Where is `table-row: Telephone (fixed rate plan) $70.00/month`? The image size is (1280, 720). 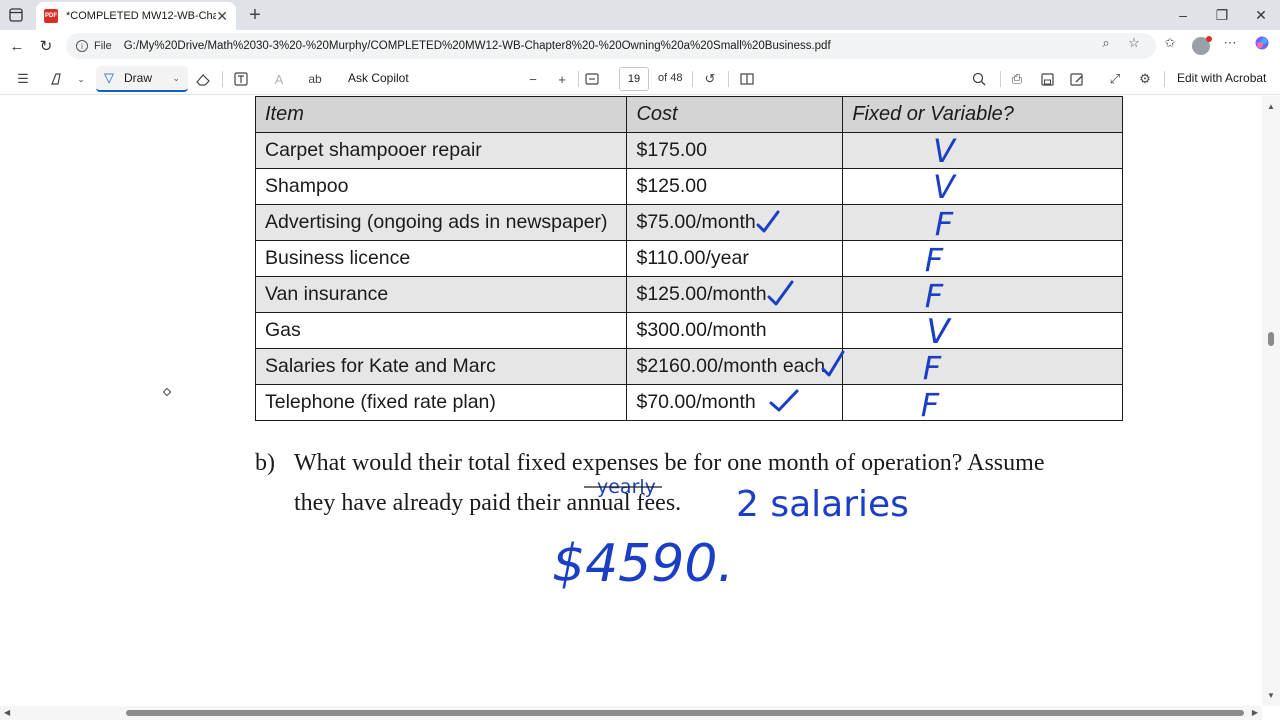 table-row: Telephone (fixed rate plan) $70.00/month is located at coordinates (688, 402).